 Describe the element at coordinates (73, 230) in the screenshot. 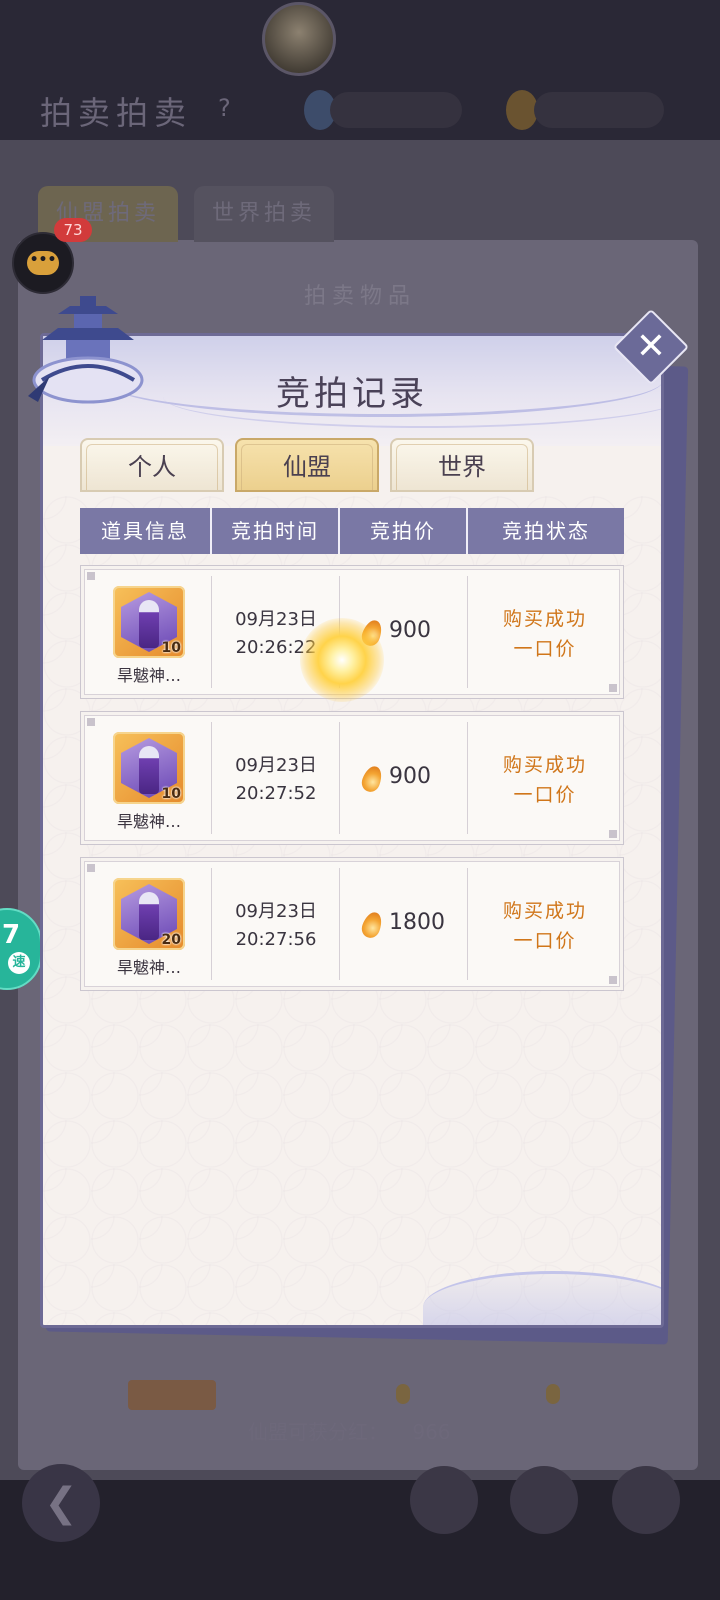

I see `chat-unread-badge: 73` at that location.